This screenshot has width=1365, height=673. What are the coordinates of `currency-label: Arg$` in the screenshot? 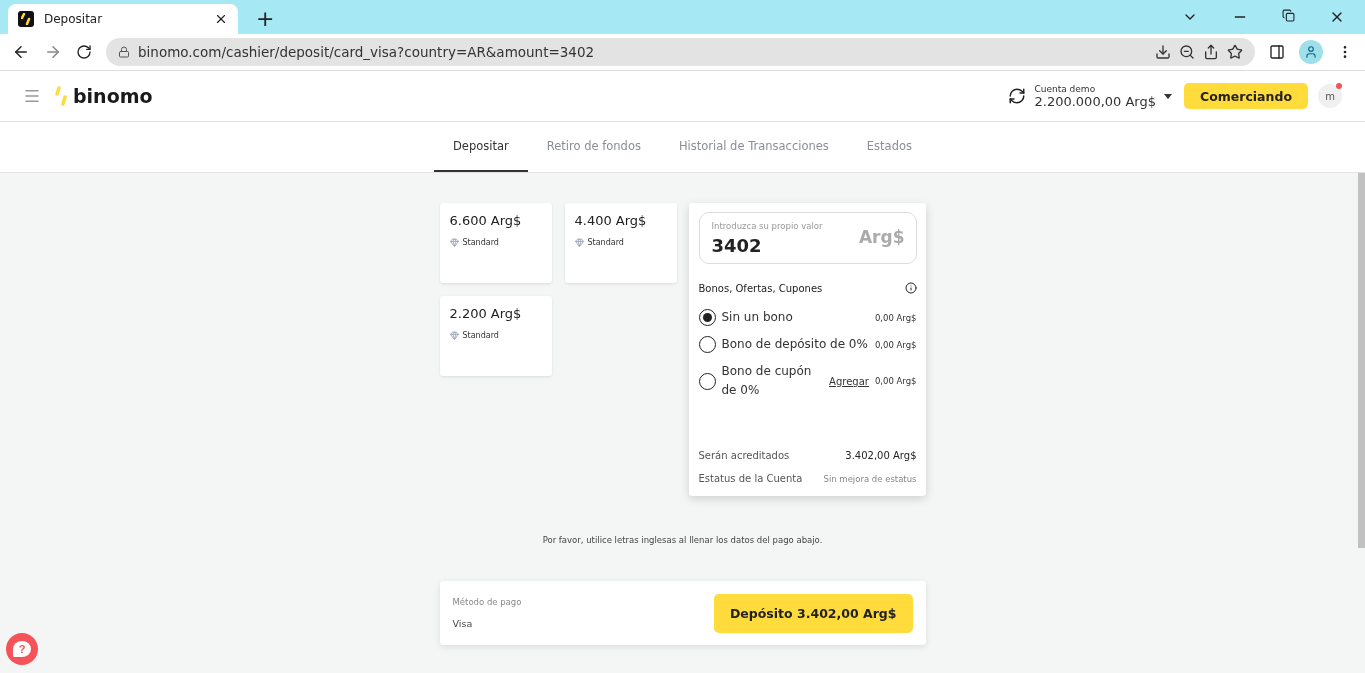 It's located at (881, 237).